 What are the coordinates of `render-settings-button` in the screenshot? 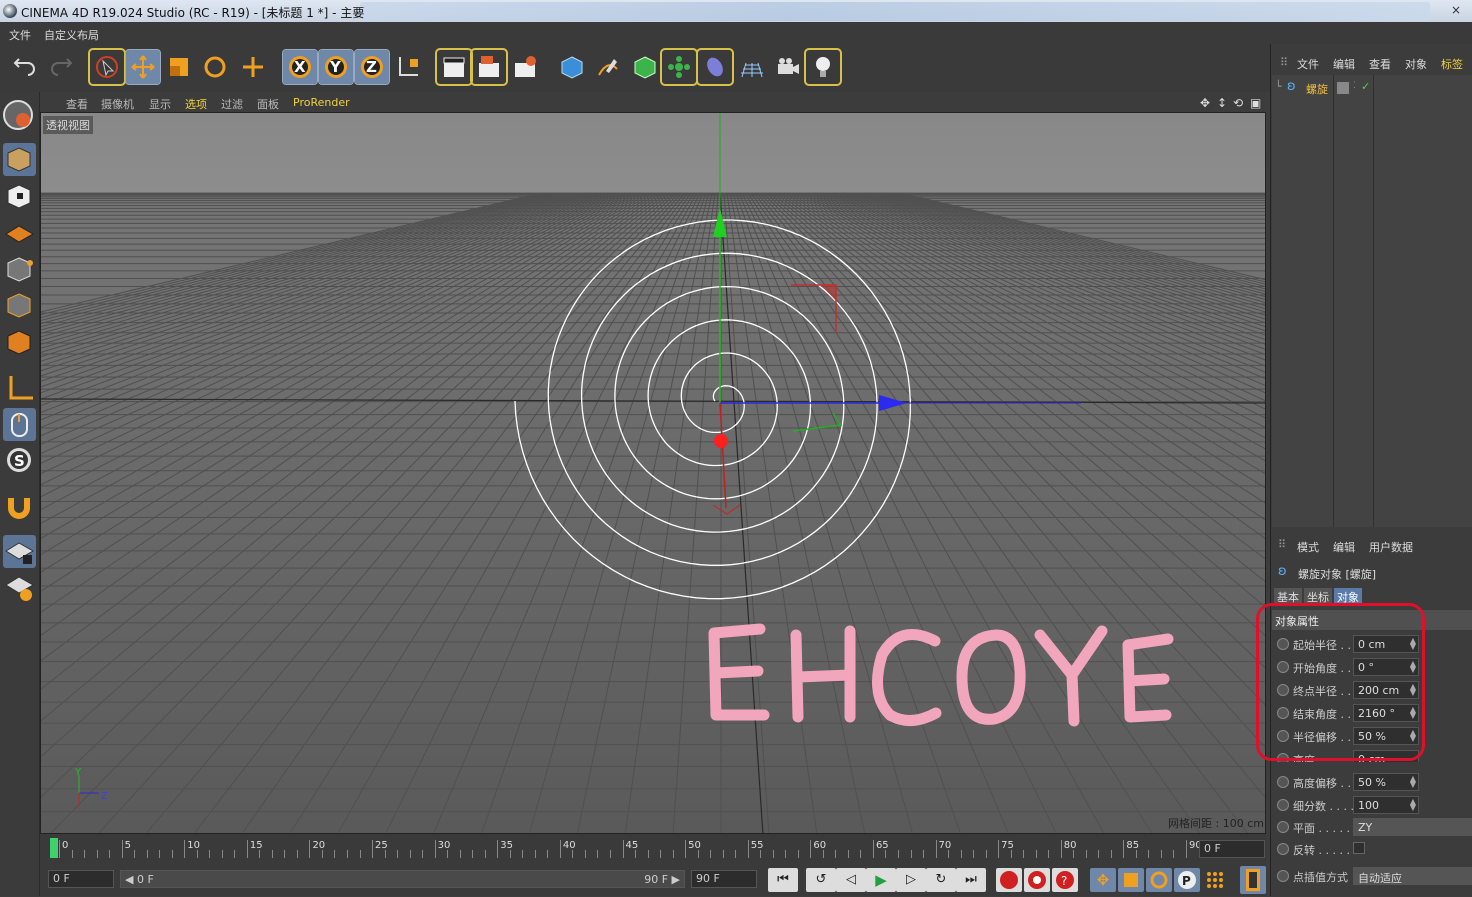 It's located at (525, 67).